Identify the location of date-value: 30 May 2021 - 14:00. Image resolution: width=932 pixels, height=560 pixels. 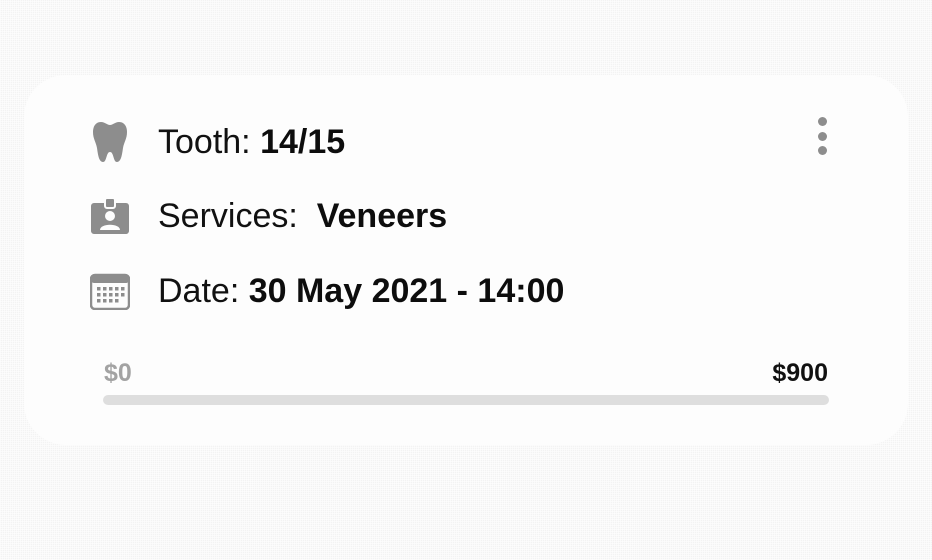
(406, 290).